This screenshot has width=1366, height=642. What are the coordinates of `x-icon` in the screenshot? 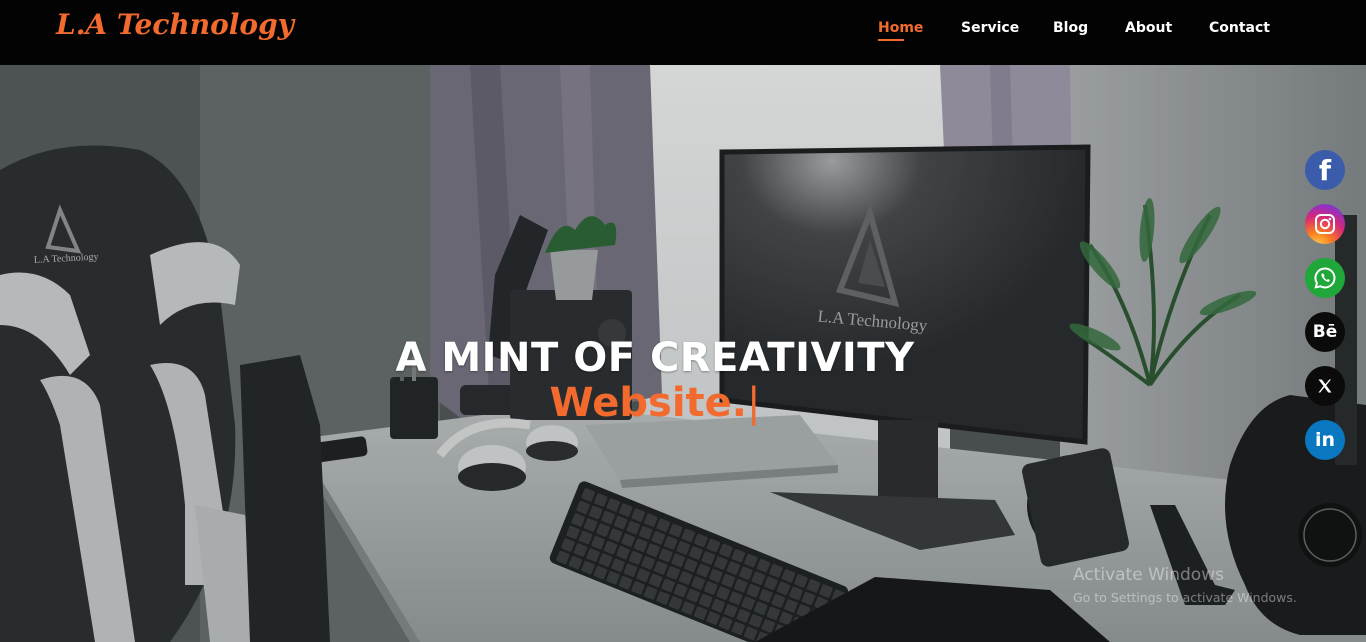 It's located at (1325, 386).